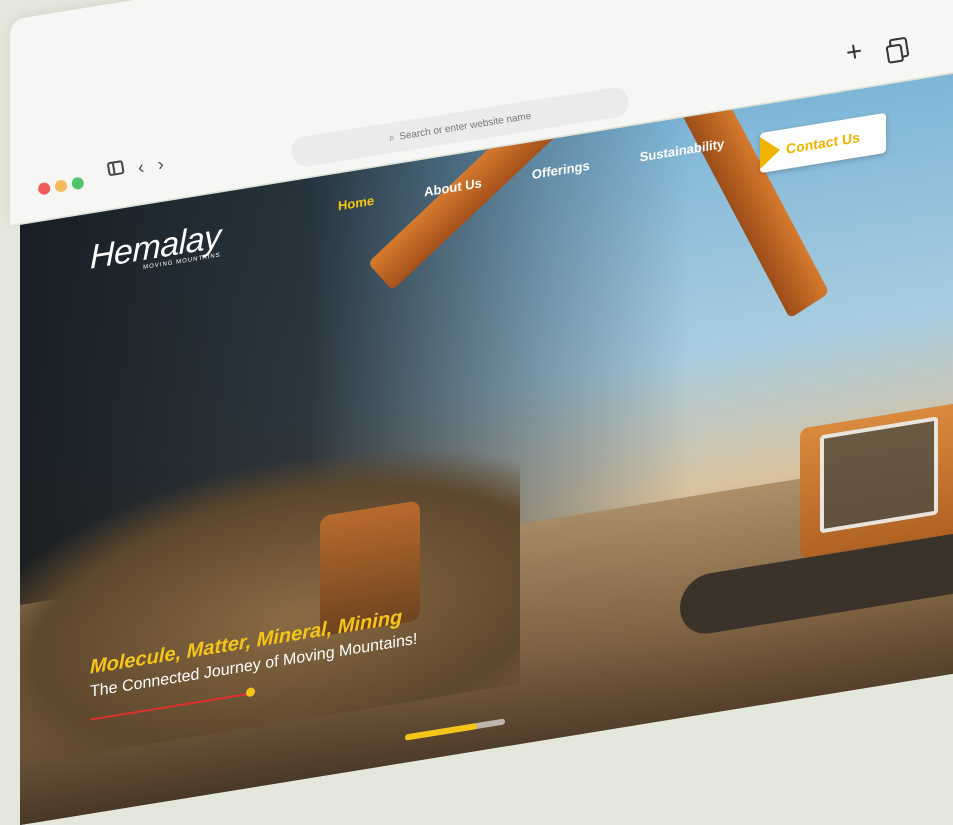 The width and height of the screenshot is (953, 825). I want to click on close-button, so click(44, 188).